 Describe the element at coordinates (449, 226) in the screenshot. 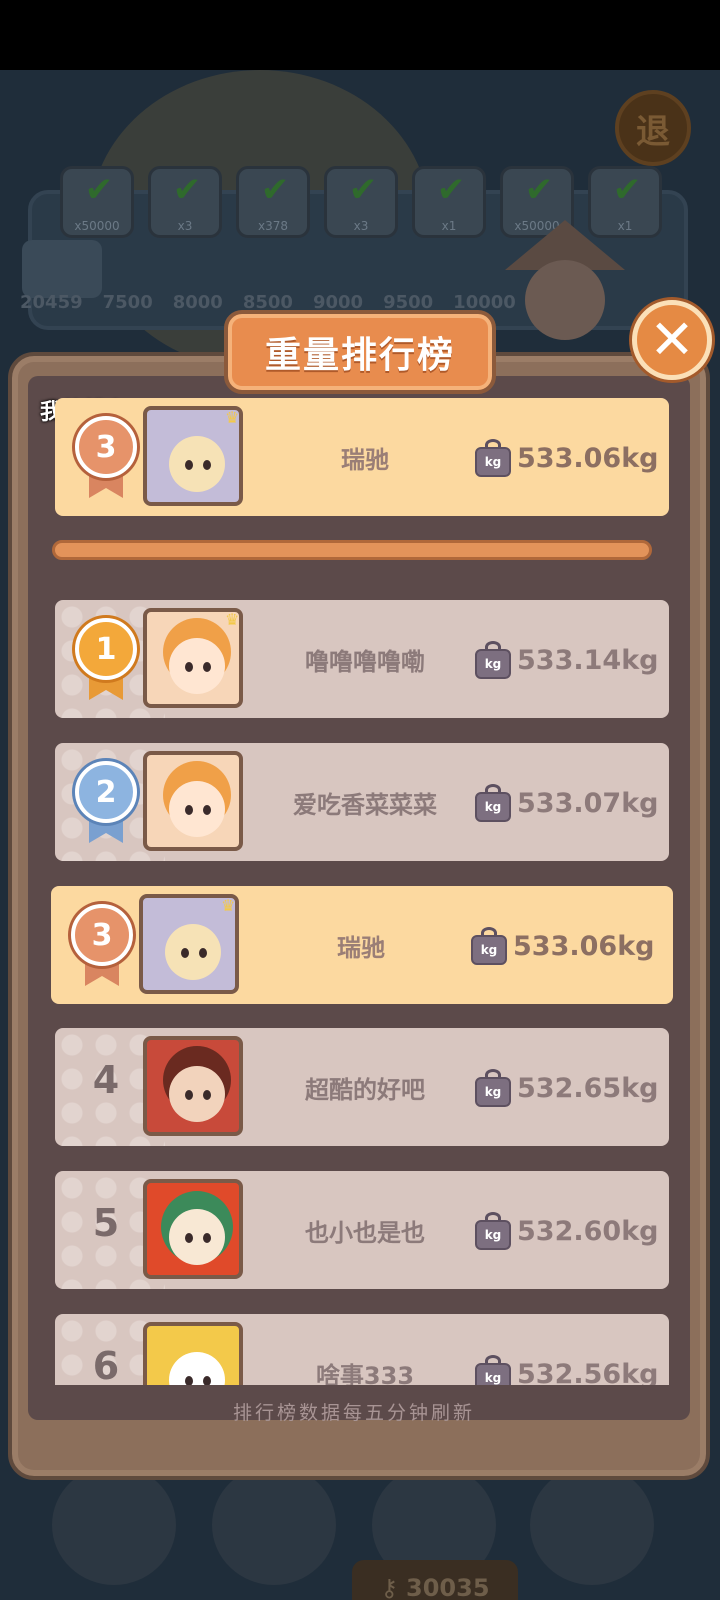

I see `reward-amount: x1` at that location.